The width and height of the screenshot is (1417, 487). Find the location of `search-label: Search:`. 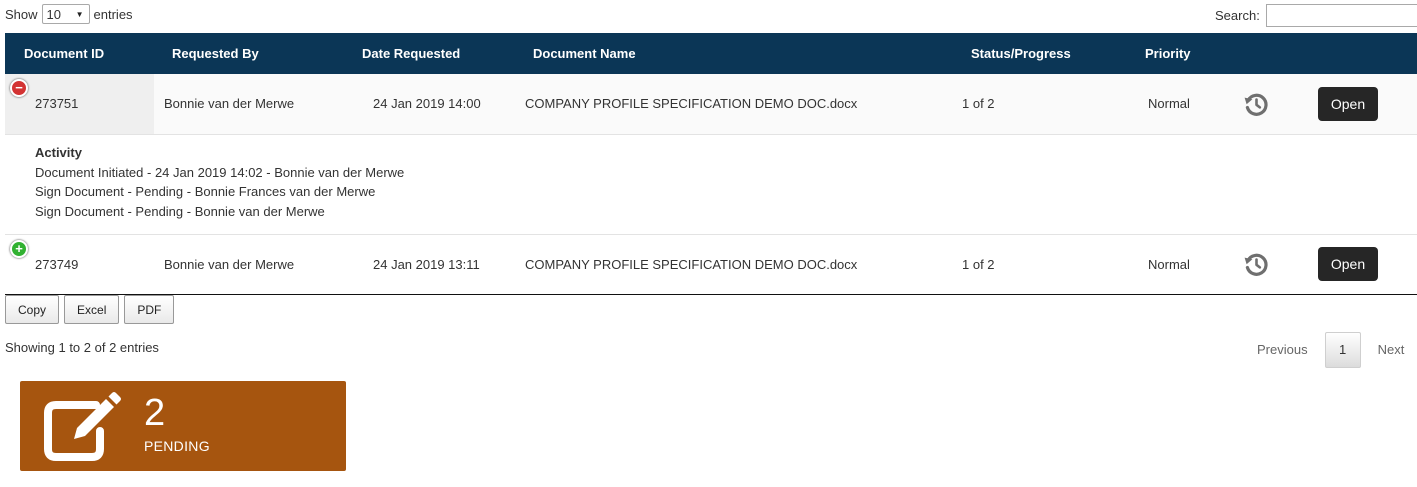

search-label: Search: is located at coordinates (1237, 15).